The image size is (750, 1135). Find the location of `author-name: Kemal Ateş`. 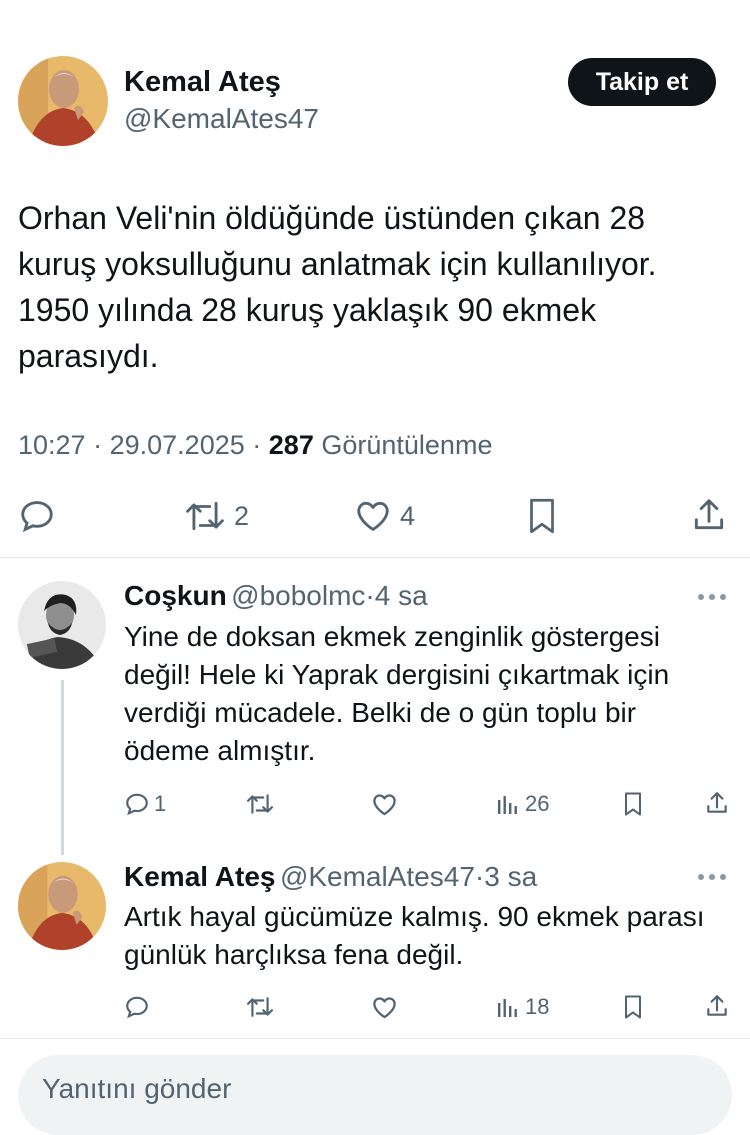

author-name: Kemal Ateş is located at coordinates (202, 82).